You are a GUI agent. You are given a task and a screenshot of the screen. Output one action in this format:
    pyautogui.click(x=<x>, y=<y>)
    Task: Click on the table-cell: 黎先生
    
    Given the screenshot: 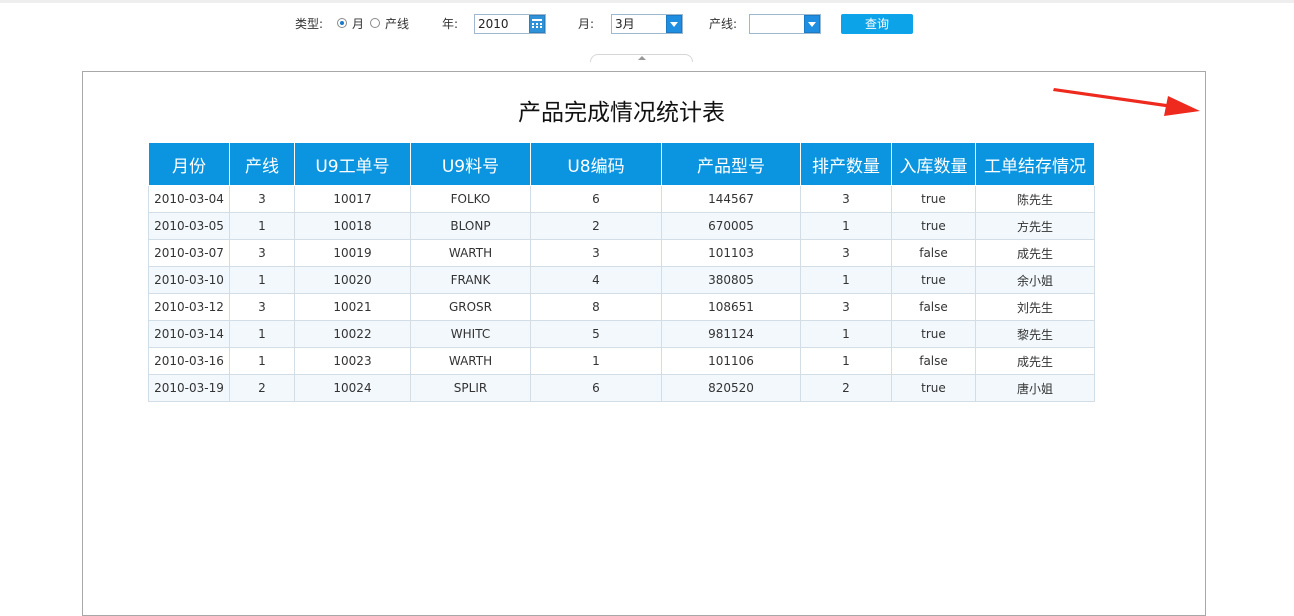 What is the action you would take?
    pyautogui.click(x=1035, y=334)
    